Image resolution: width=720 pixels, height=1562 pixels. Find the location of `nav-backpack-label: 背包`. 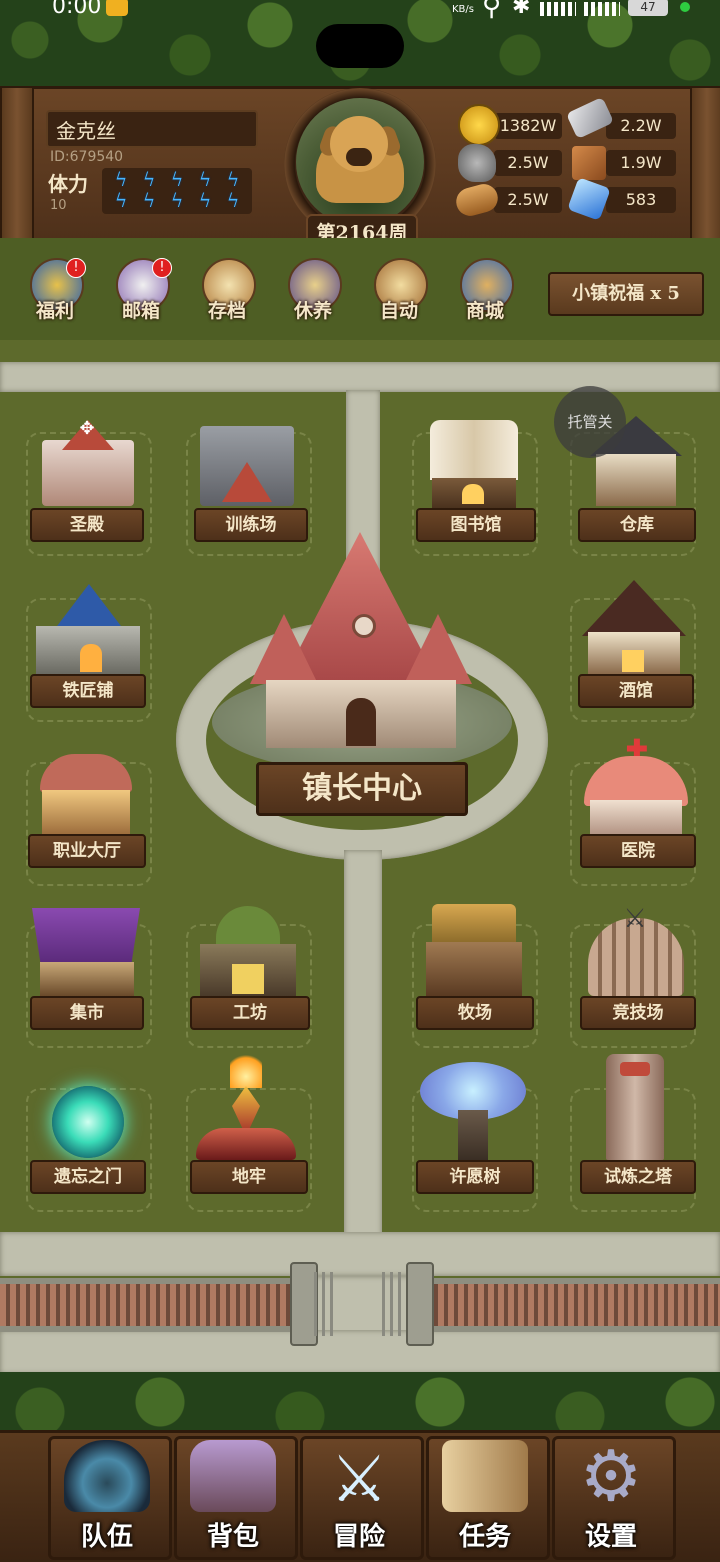

nav-backpack-label: 背包 is located at coordinates (233, 1534).